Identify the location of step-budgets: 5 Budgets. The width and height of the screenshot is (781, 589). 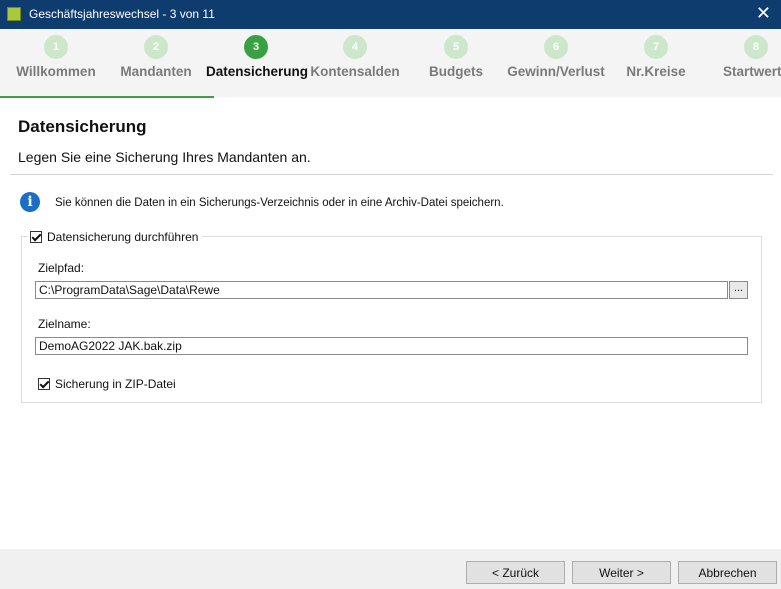
(456, 63).